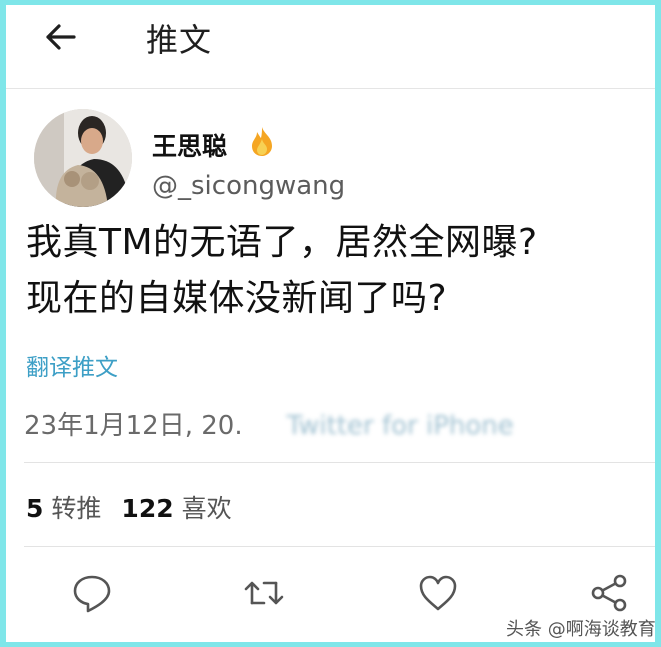 Image resolution: width=661 pixels, height=647 pixels. I want to click on tweet-line: 我真TM的无语了，居然全网曝?, so click(282, 242).